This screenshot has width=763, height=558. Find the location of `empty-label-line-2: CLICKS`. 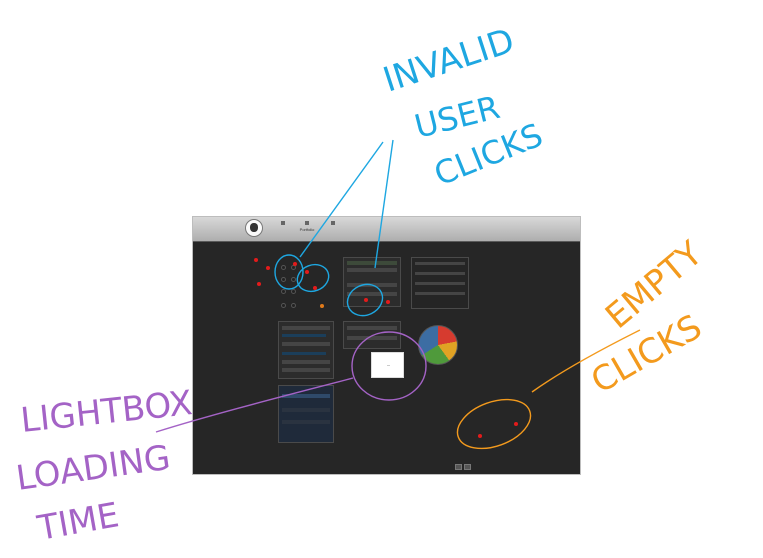

empty-label-line-2: CLICKS is located at coordinates (647, 354).